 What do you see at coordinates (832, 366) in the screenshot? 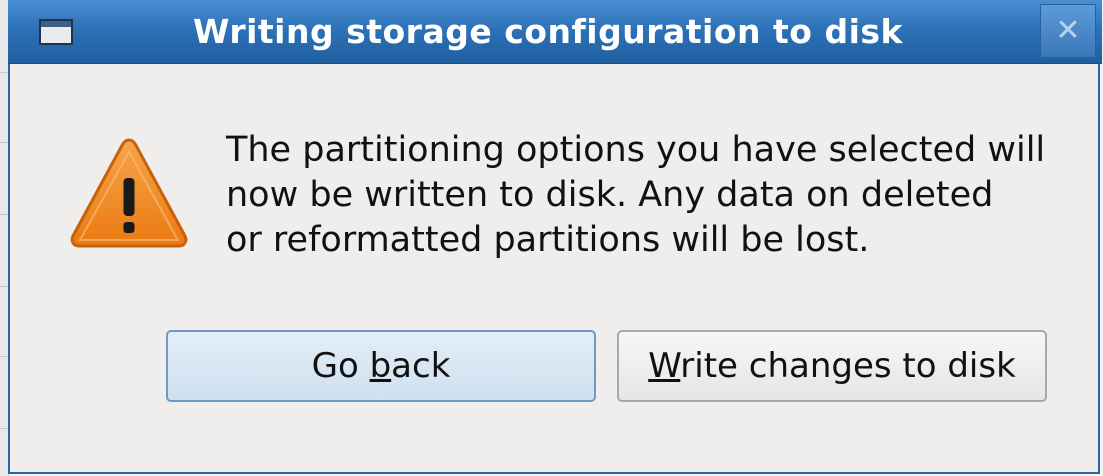
I see `write-changes-button: Write changes to disk` at bounding box center [832, 366].